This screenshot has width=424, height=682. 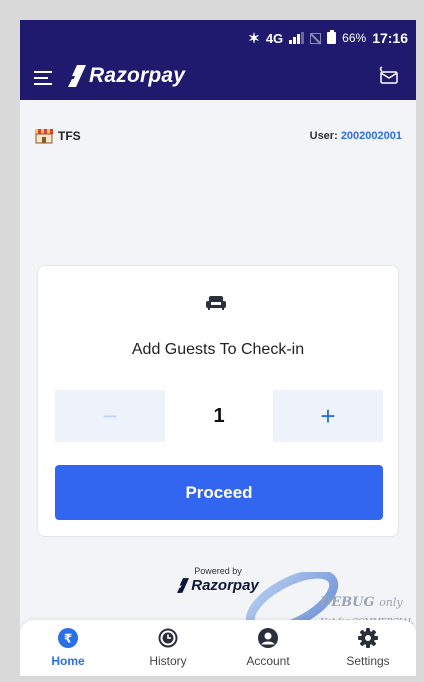 What do you see at coordinates (371, 136) in the screenshot?
I see `user-id: 2002002001` at bounding box center [371, 136].